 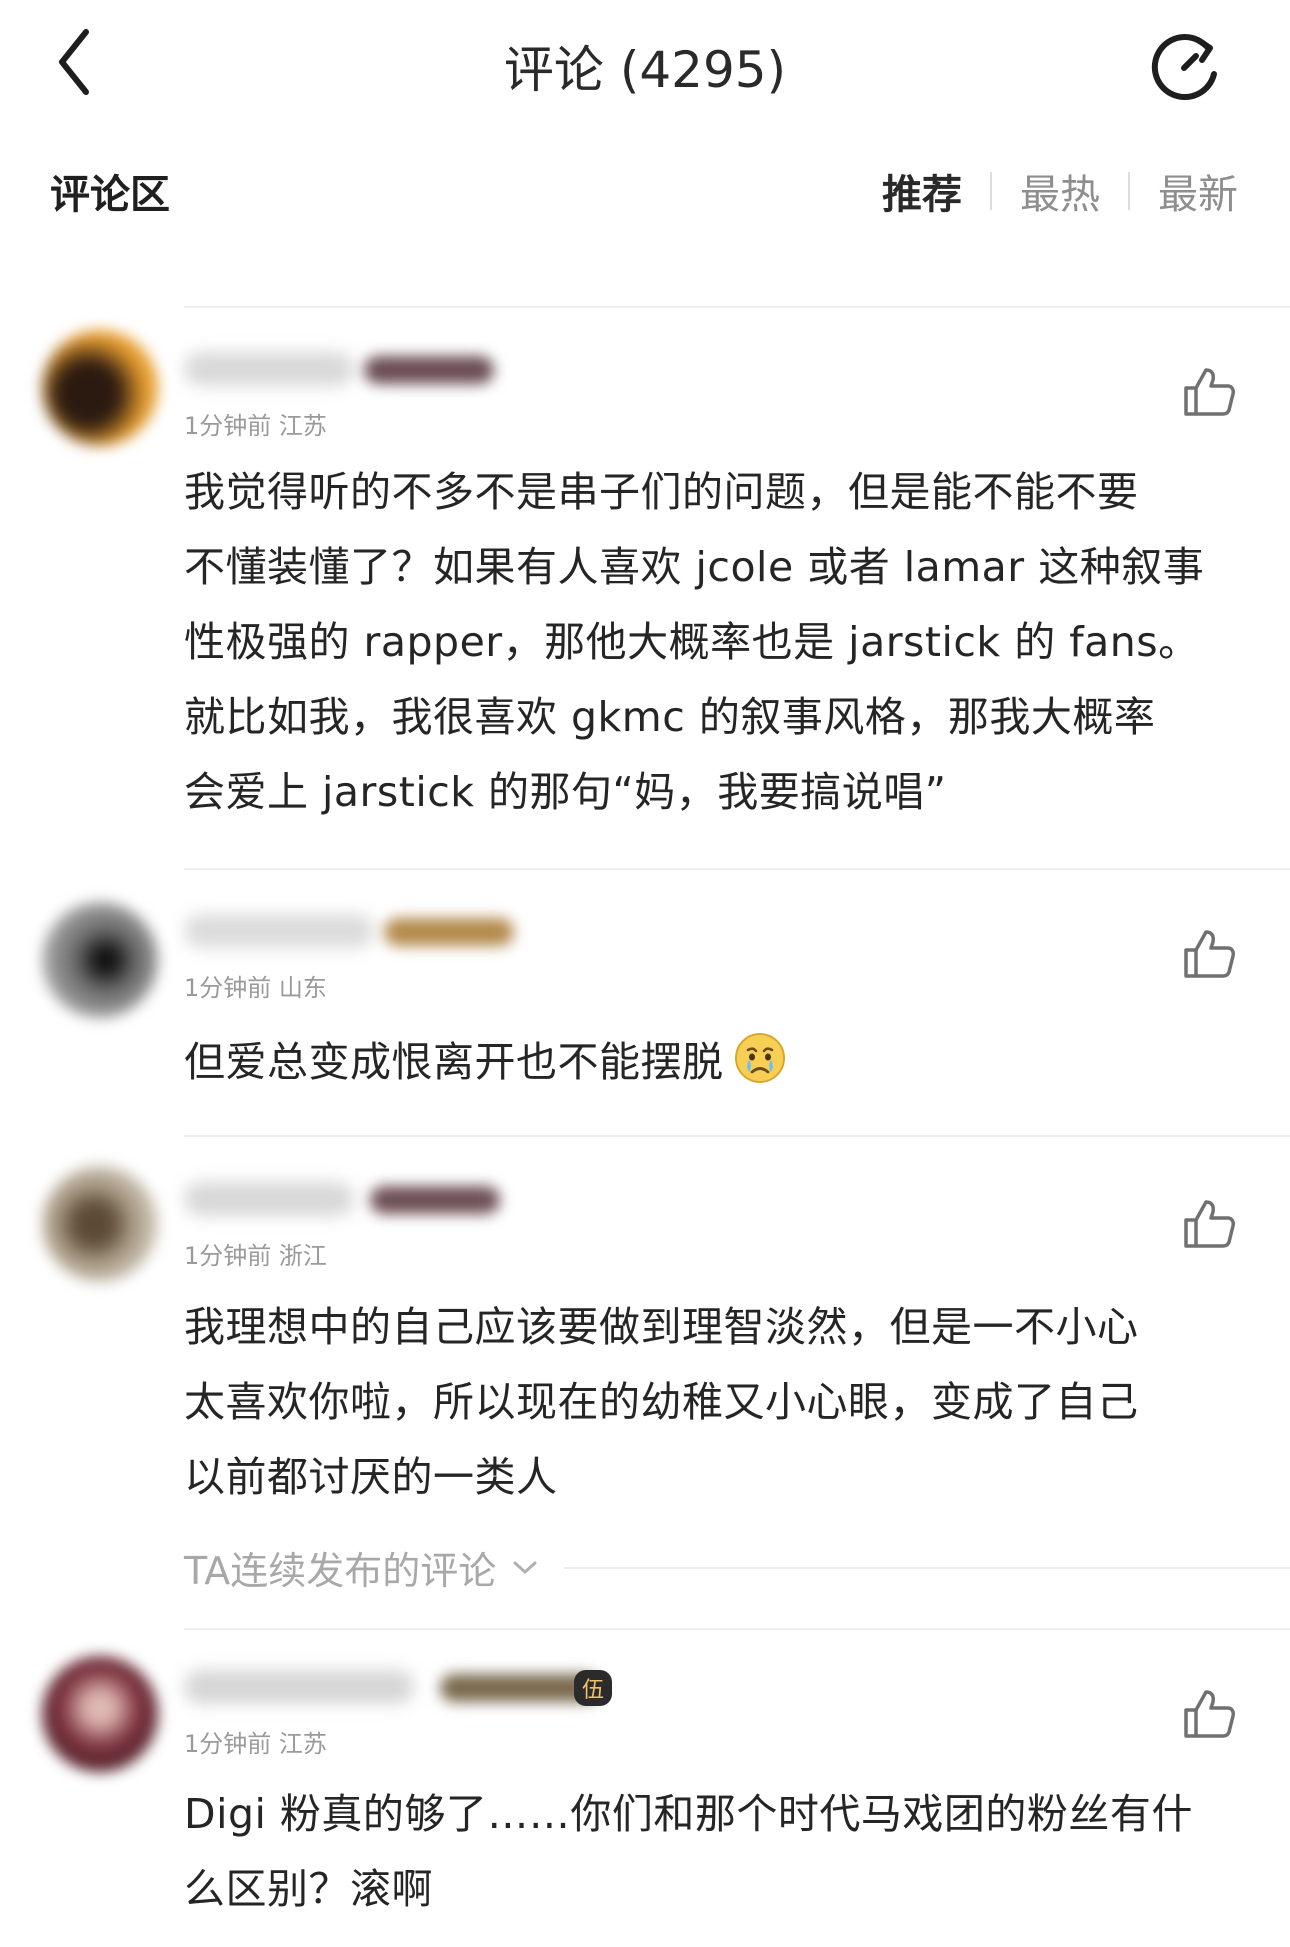 What do you see at coordinates (454, 1062) in the screenshot?
I see `comment-line-text: 但爱总变成恨离开也不能摆脱` at bounding box center [454, 1062].